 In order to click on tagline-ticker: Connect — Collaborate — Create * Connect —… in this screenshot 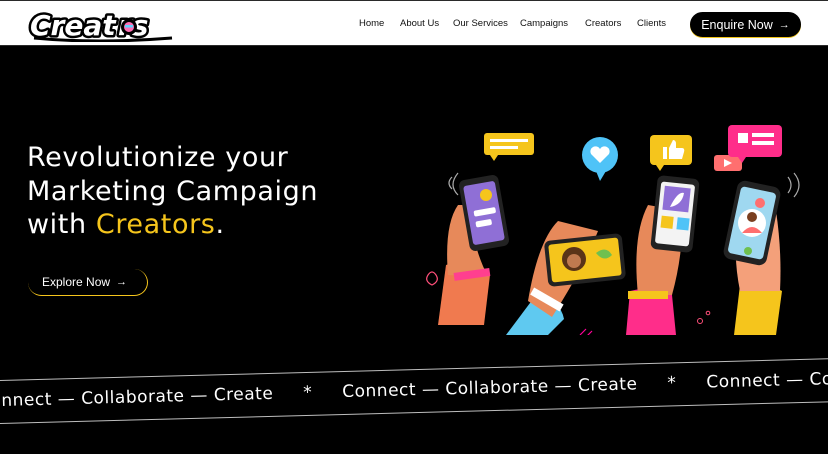, I will do `click(414, 391)`.